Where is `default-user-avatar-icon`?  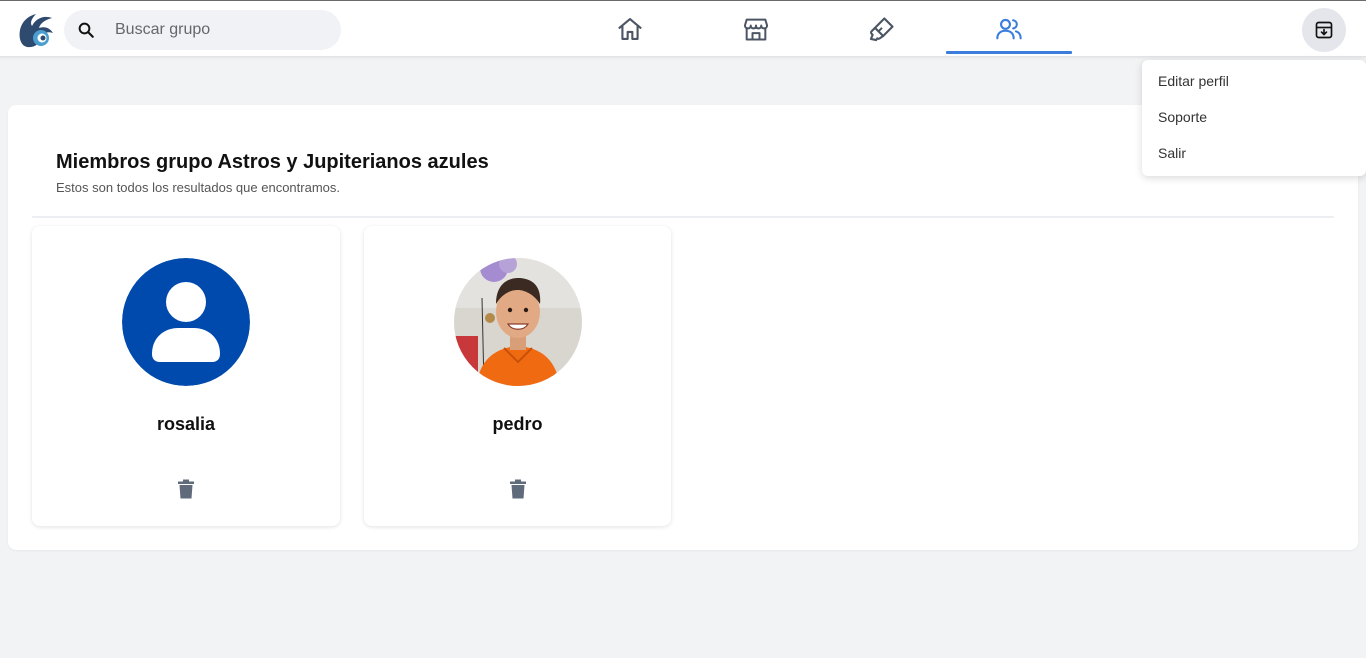 default-user-avatar-icon is located at coordinates (186, 322).